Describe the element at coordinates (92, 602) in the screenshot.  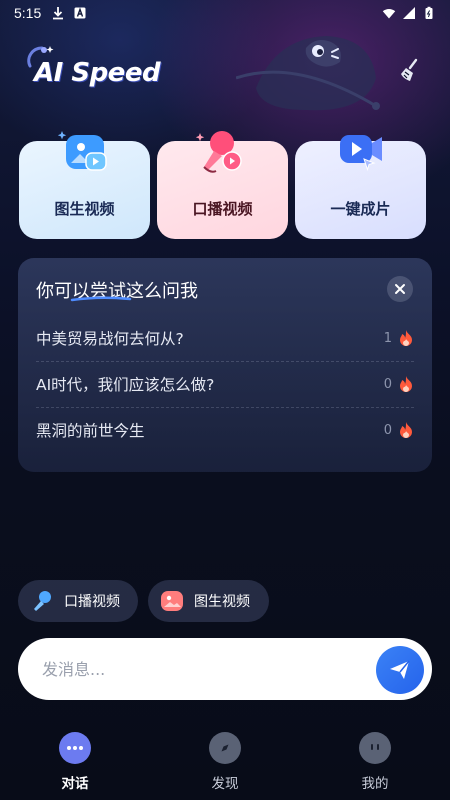
I see `quick-voiceover-label: 口播视频` at that location.